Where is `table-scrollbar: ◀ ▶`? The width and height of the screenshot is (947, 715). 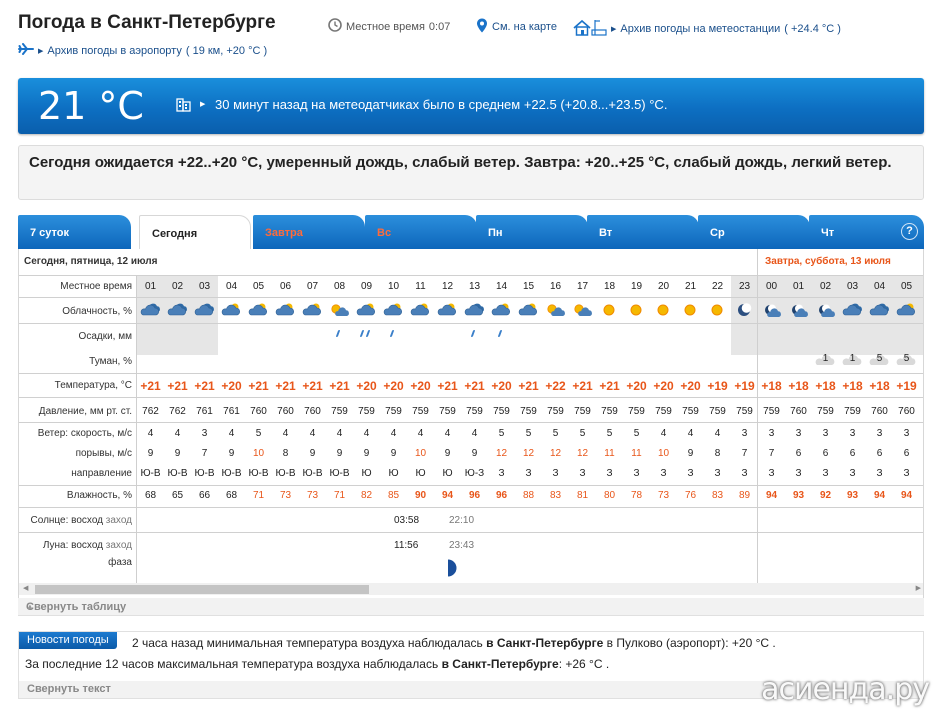 table-scrollbar: ◀ ▶ is located at coordinates (471, 589).